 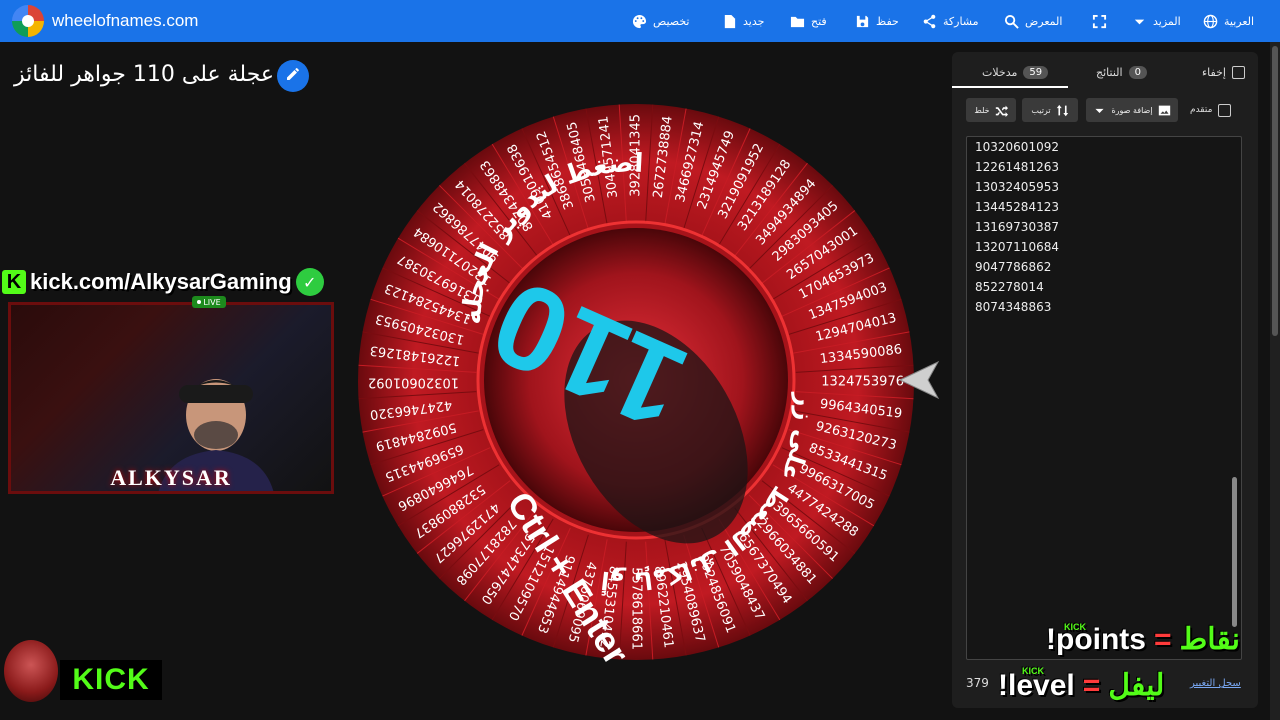 I want to click on hide-label: إخفاء, so click(x=1214, y=72).